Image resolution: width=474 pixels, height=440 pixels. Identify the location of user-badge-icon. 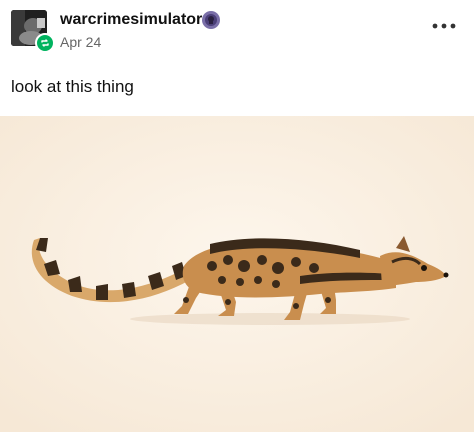
(211, 20).